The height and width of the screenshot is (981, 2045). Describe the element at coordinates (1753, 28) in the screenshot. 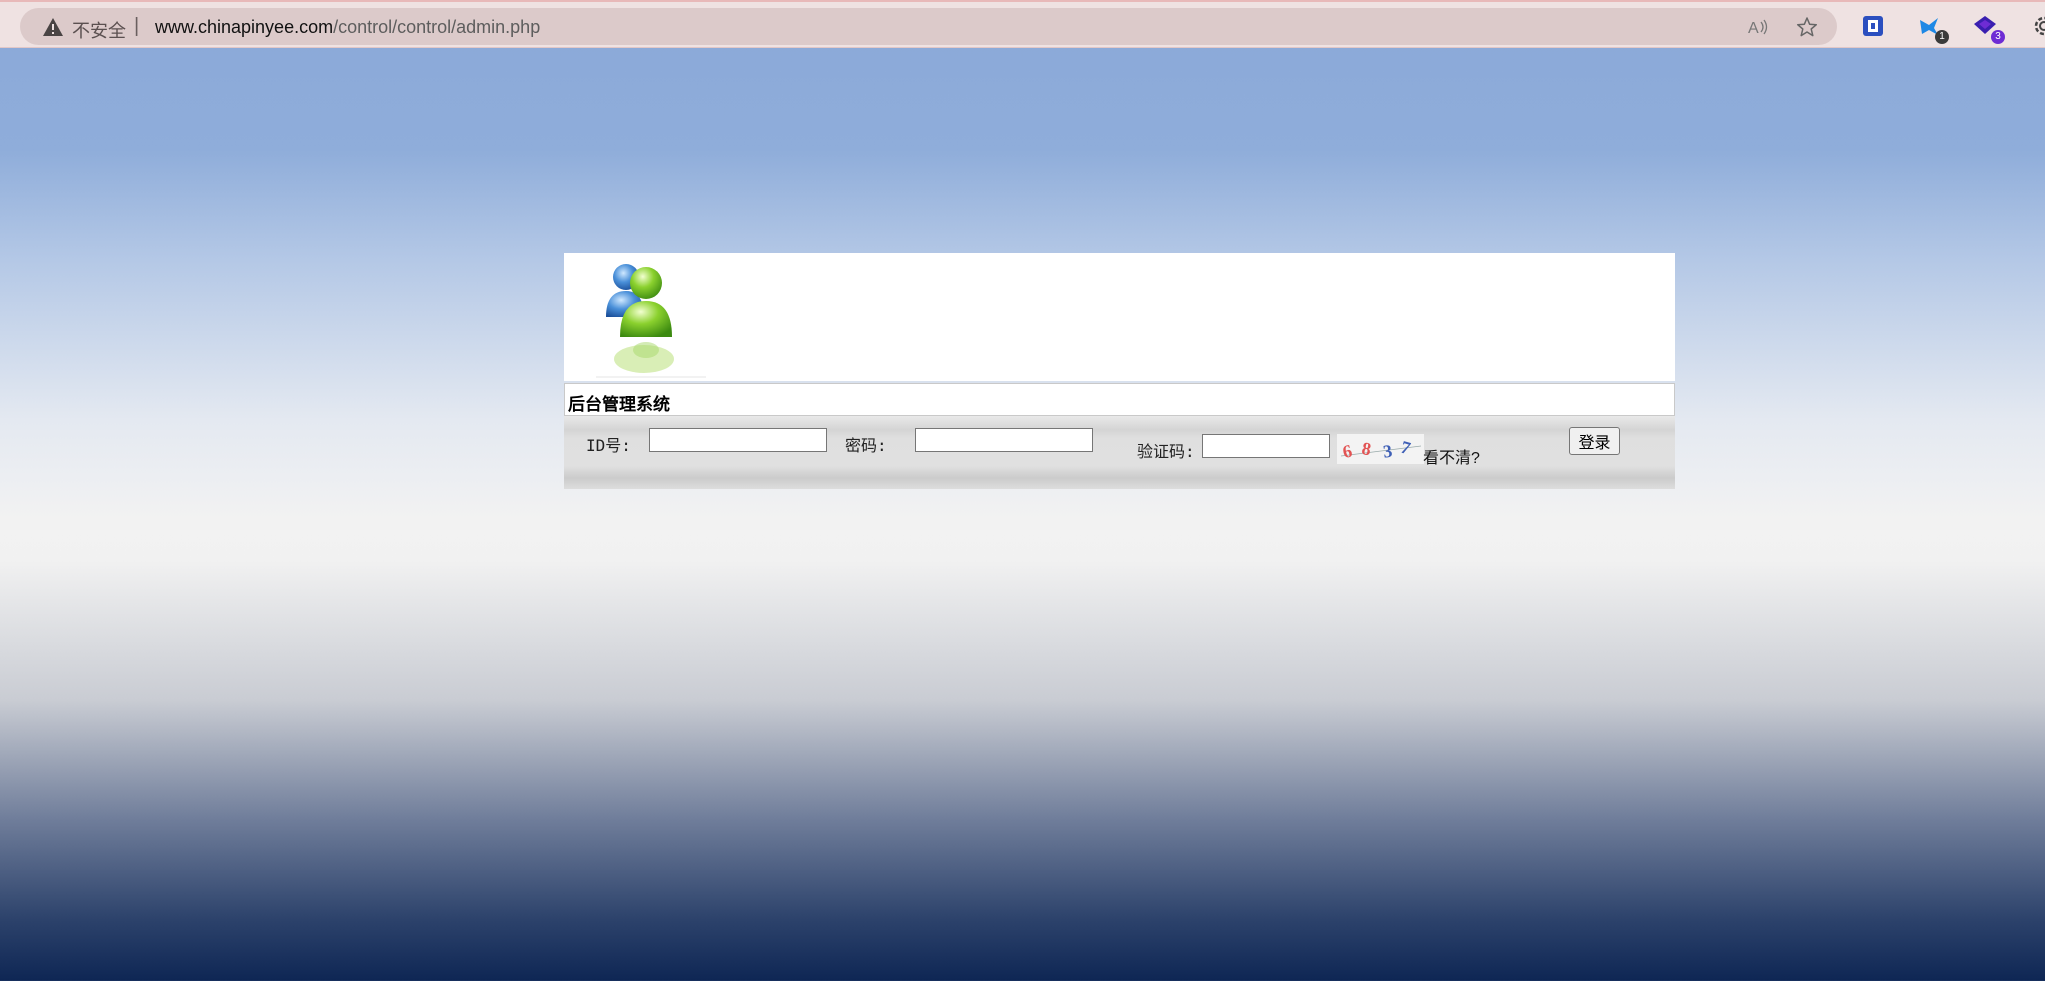

I see `svg-text: A` at that location.